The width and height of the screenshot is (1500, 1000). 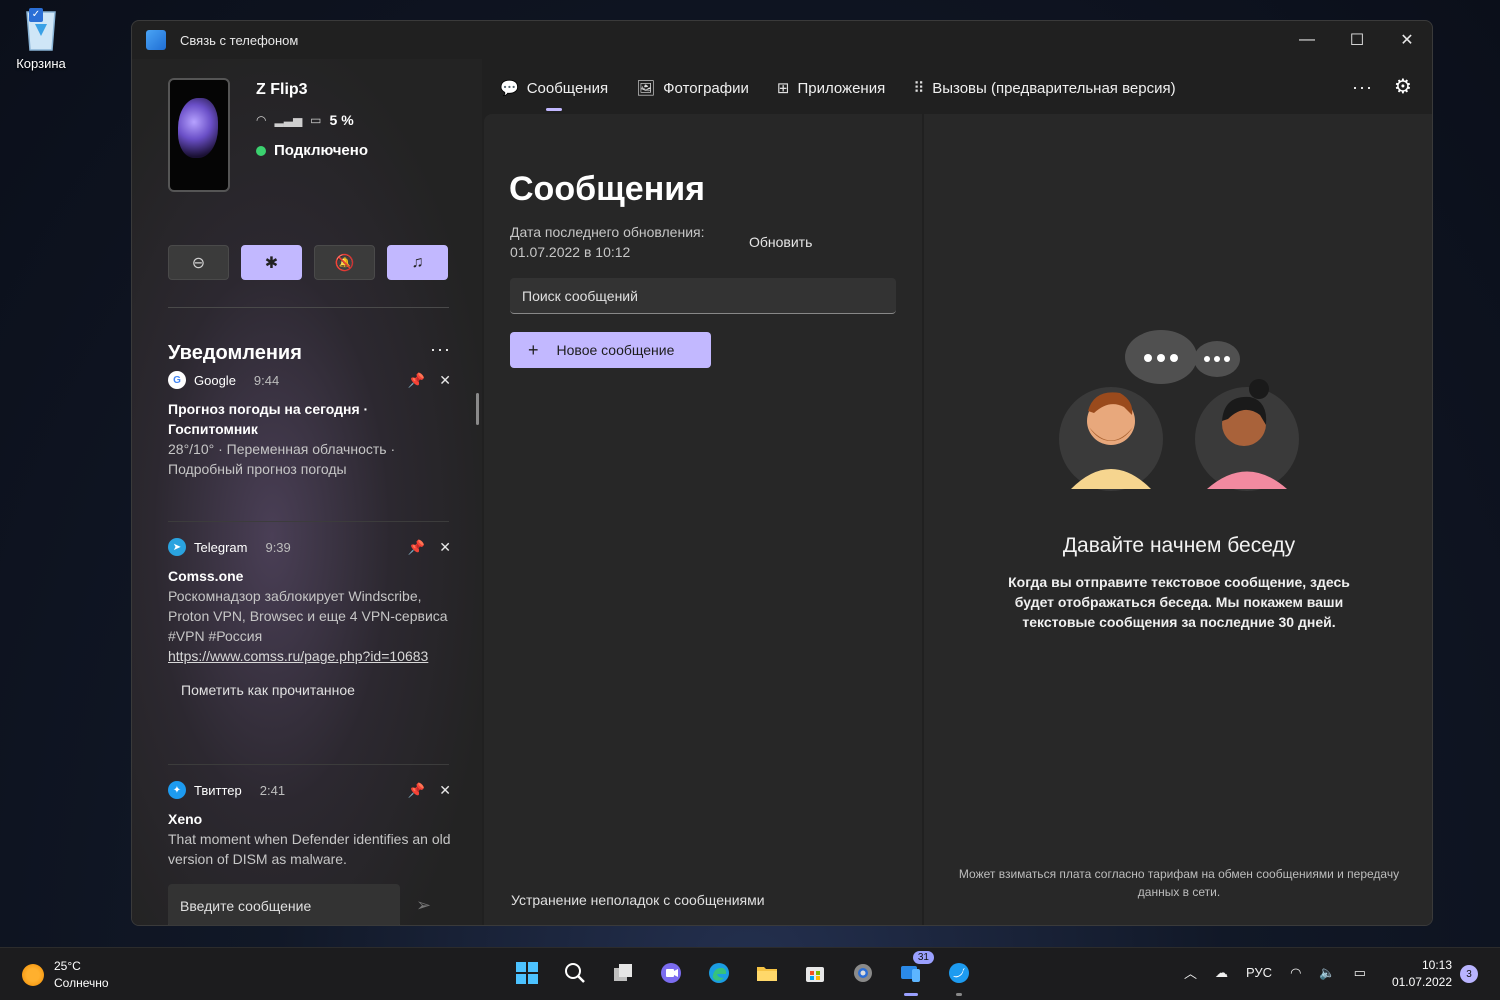 I want to click on maximize-button: ☐, so click(x=1357, y=40).